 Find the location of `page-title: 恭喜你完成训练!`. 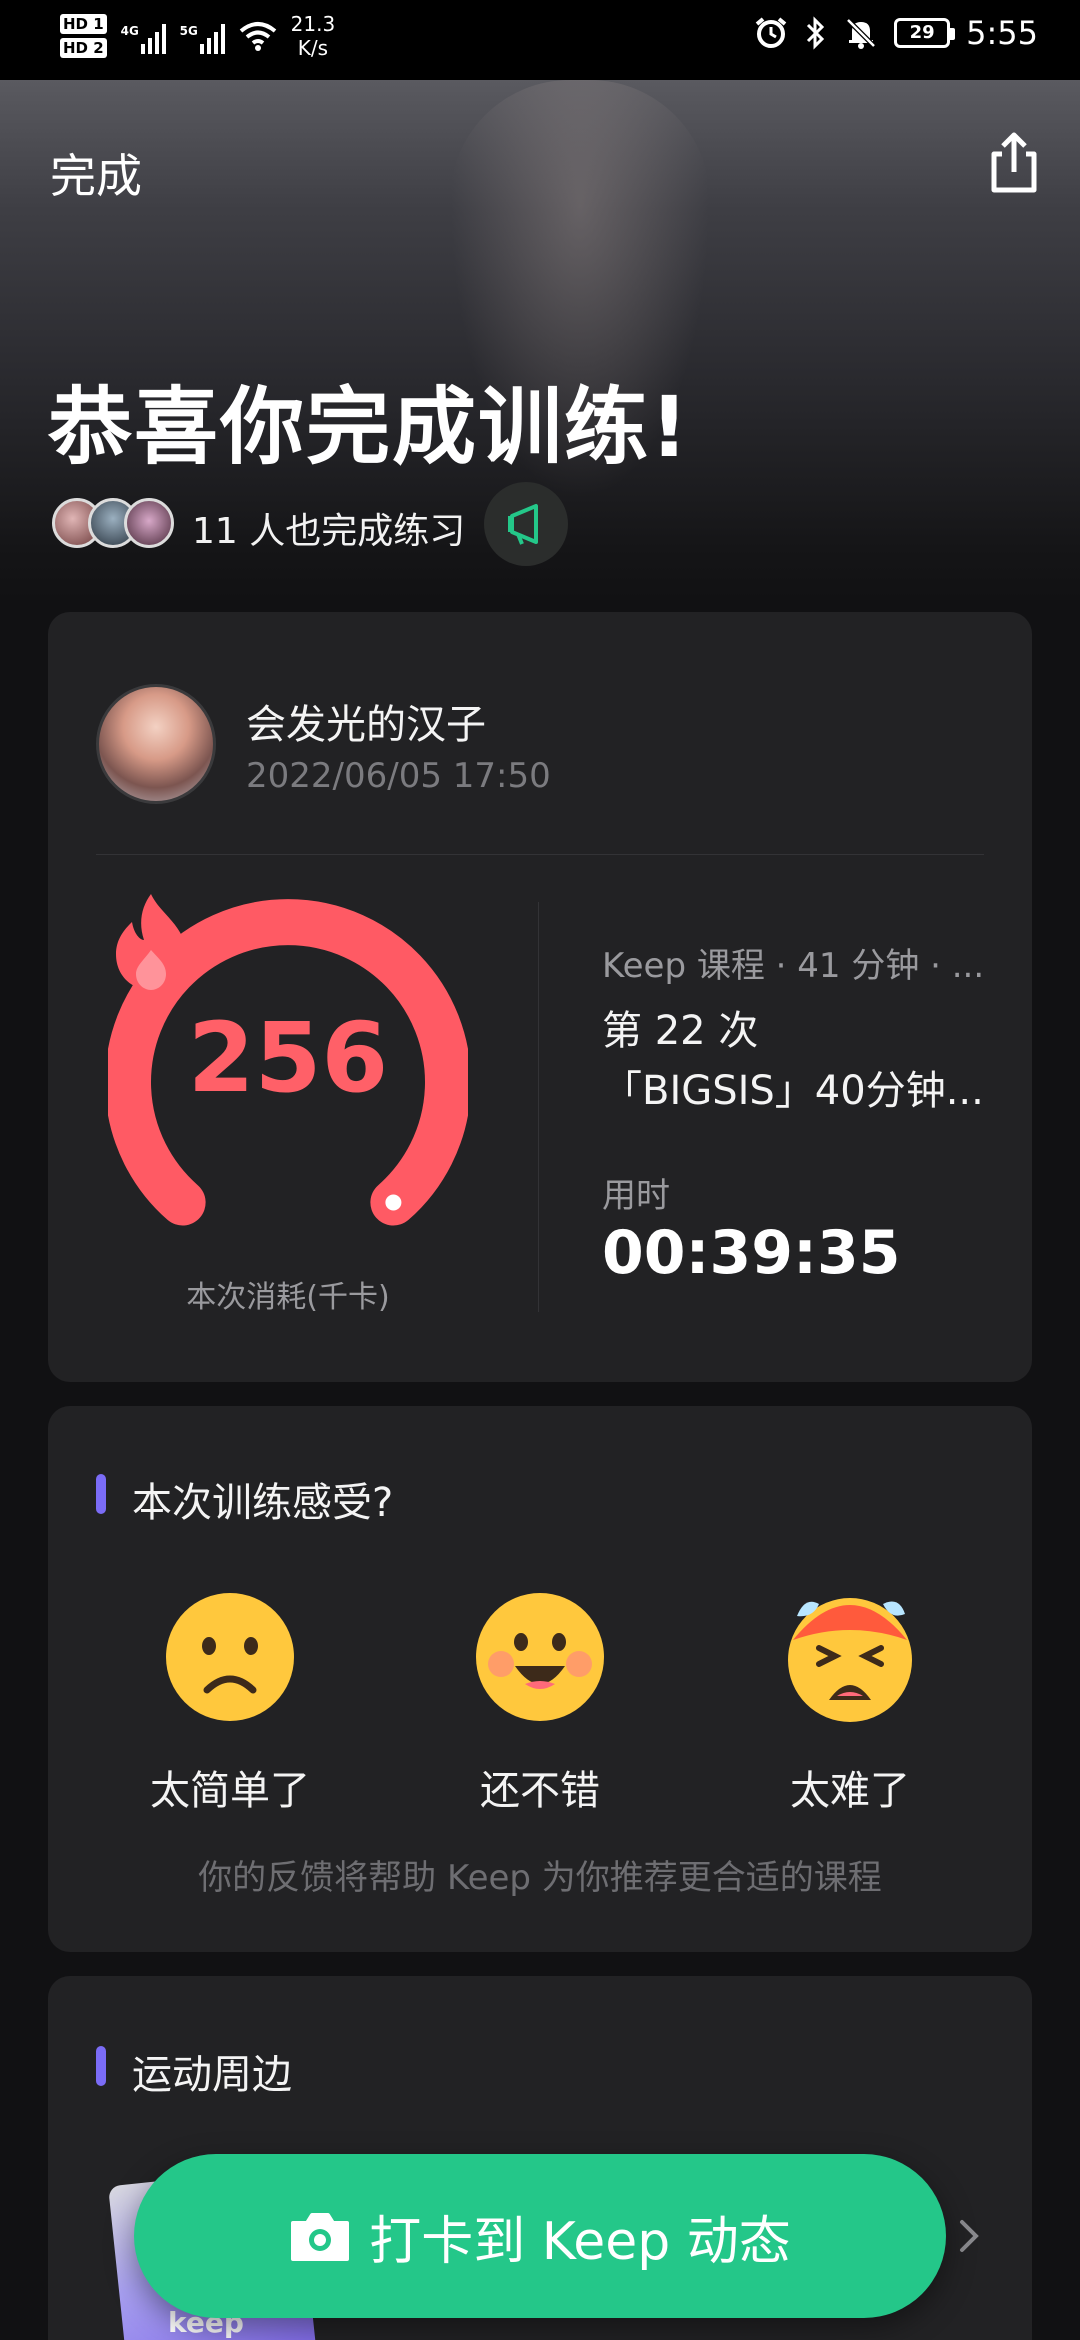

page-title: 恭喜你完成训练! is located at coordinates (369, 427).